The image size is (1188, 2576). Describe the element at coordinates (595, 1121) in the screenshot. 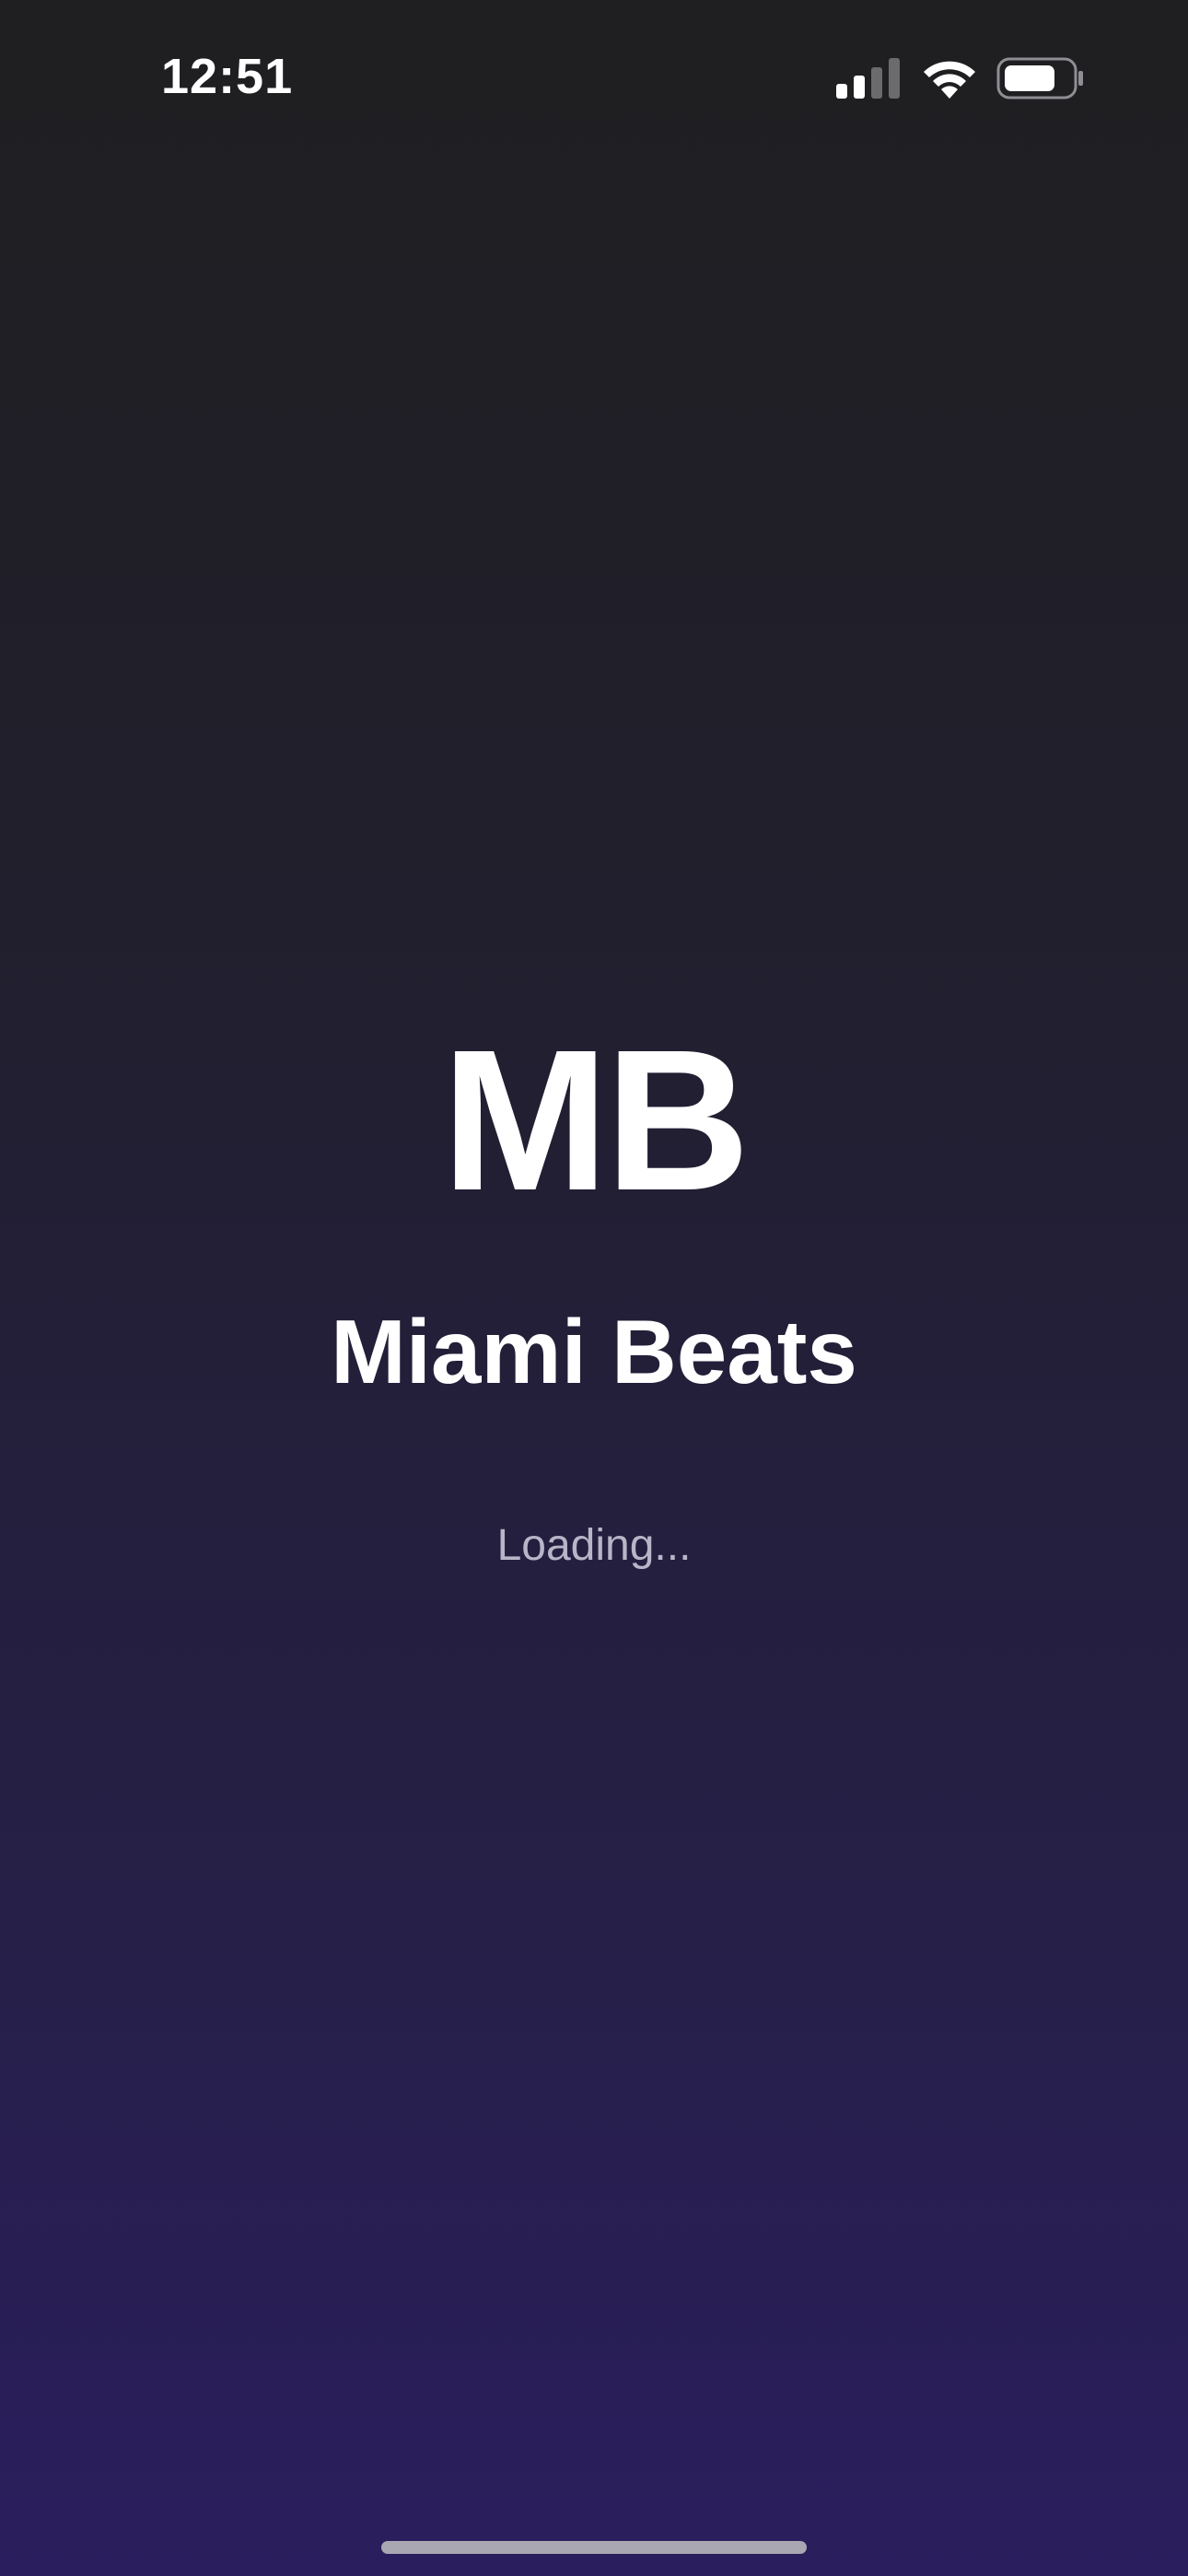

I see `app-logo: MB` at that location.